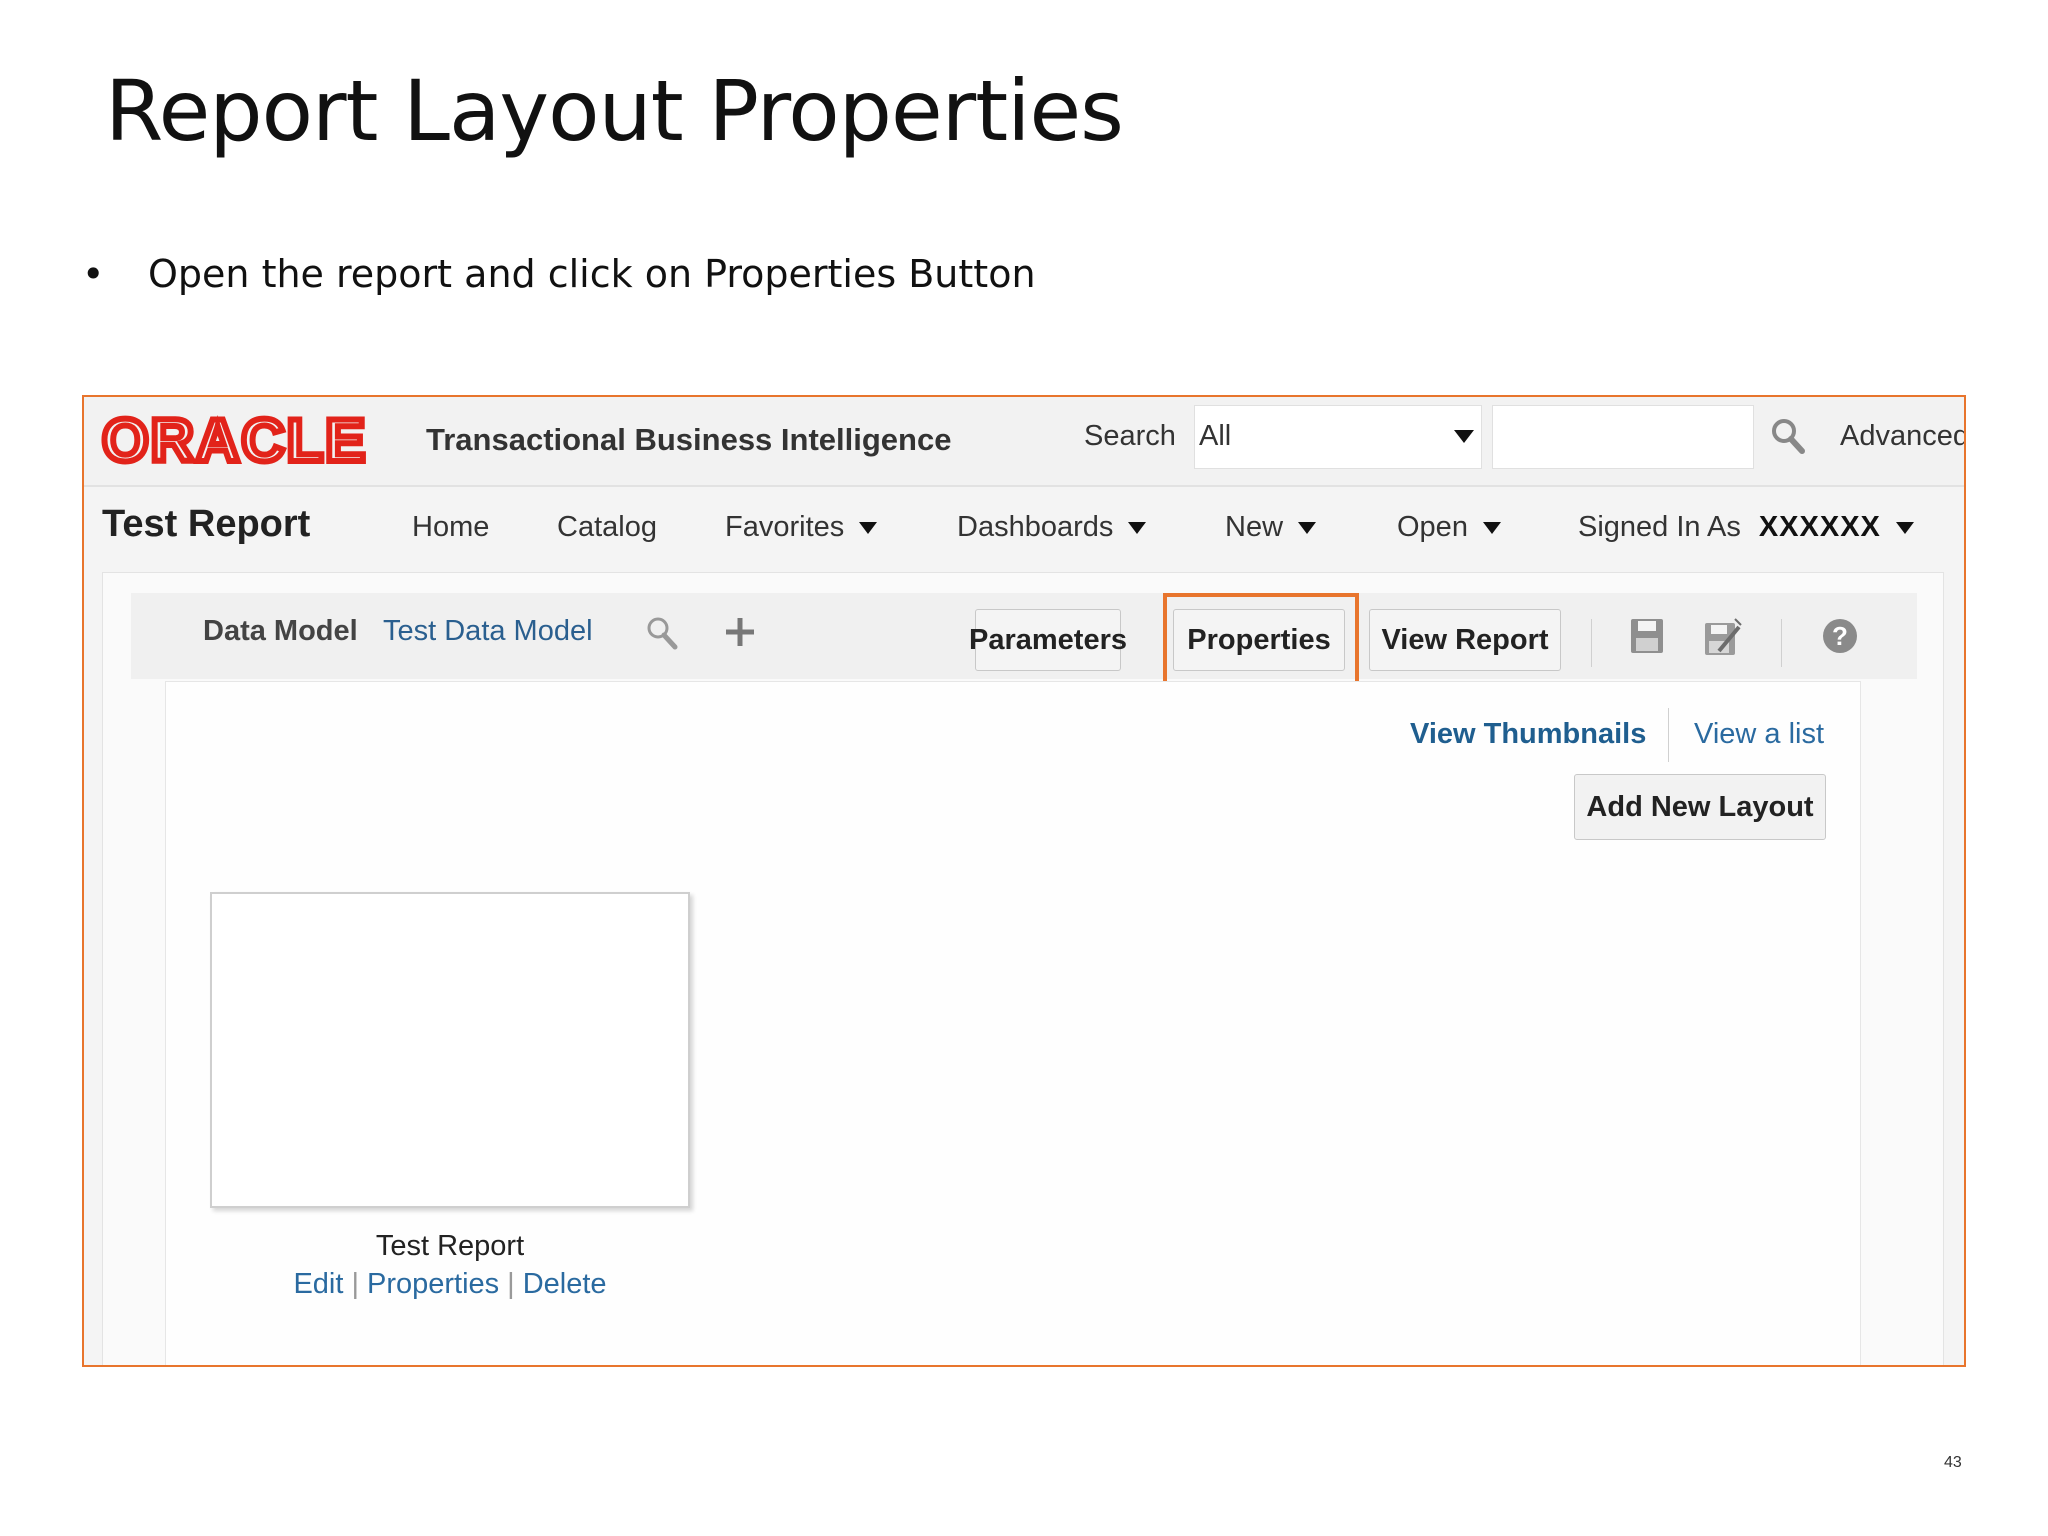 This screenshot has width=2048, height=1536. I want to click on nav-catalog: Catalog, so click(607, 527).